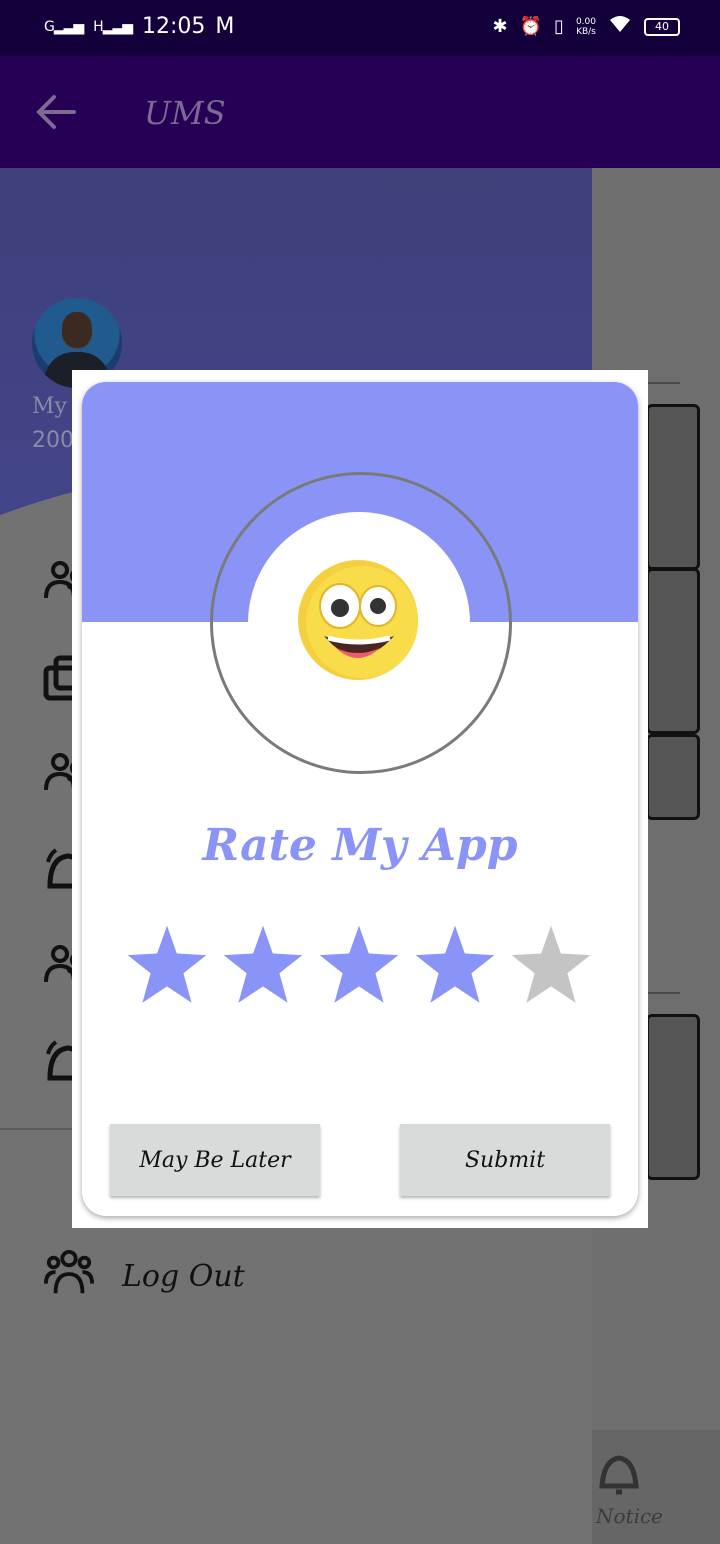 Image resolution: width=720 pixels, height=1544 pixels. Describe the element at coordinates (505, 1160) in the screenshot. I see `submit-button: Submit` at that location.